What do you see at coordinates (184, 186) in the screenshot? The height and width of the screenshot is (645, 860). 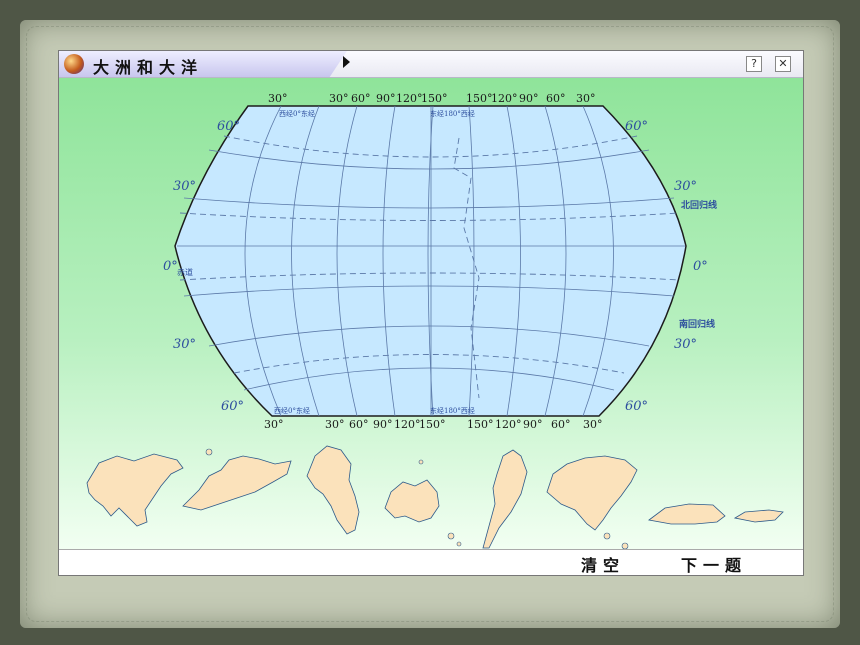 I see `lat-label-left-n30: 30°` at bounding box center [184, 186].